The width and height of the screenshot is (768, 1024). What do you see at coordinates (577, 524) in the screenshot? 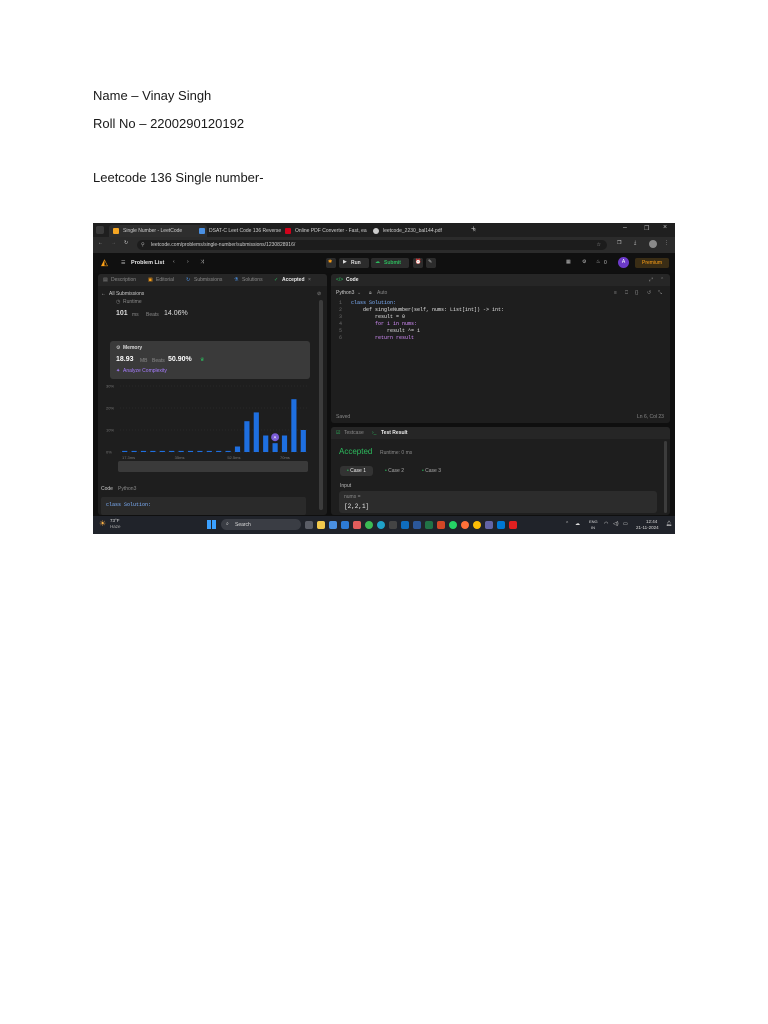
I see `tray-onedrive-icon: ☁` at bounding box center [577, 524].